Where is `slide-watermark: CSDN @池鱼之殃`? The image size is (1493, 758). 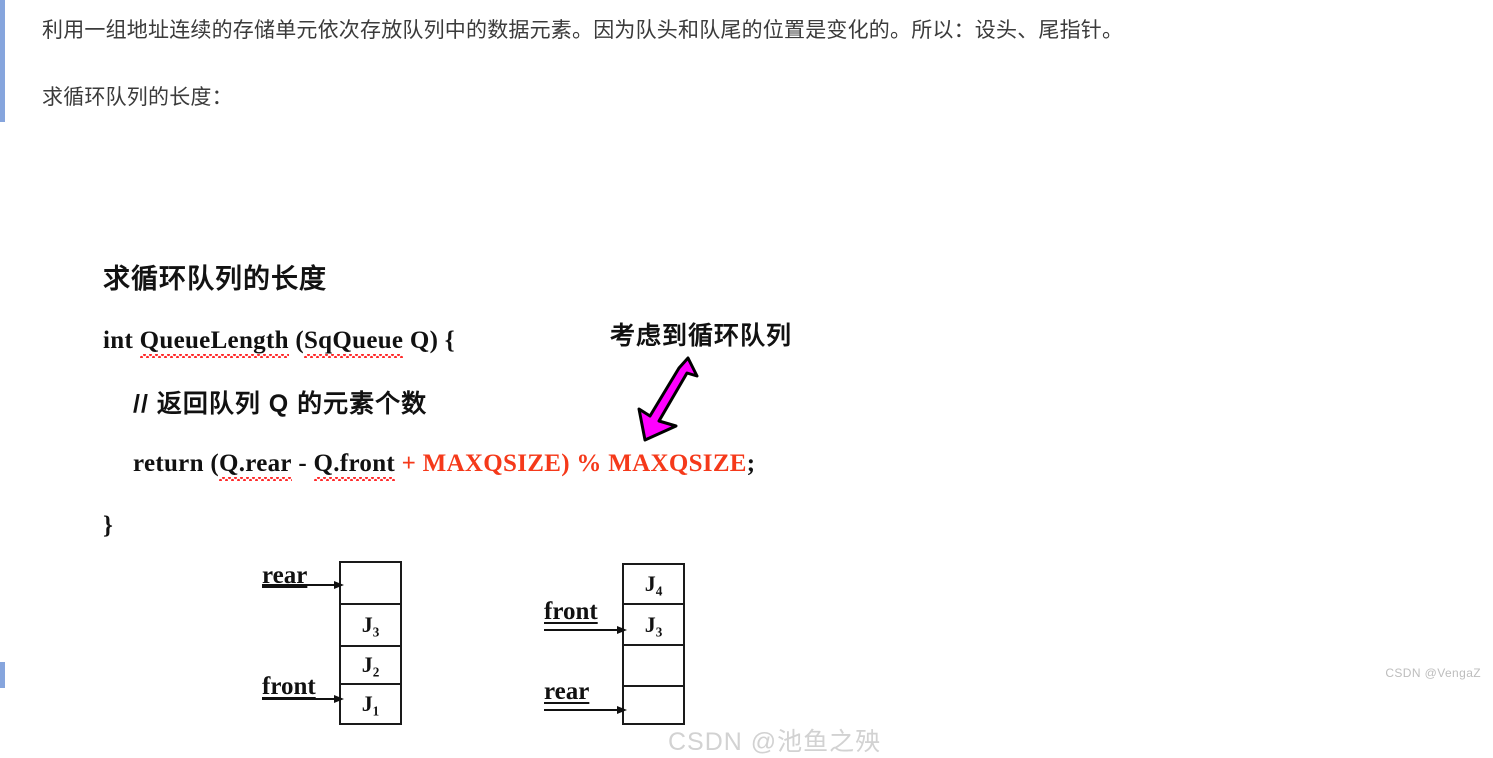
slide-watermark: CSDN @池鱼之殃 is located at coordinates (775, 742).